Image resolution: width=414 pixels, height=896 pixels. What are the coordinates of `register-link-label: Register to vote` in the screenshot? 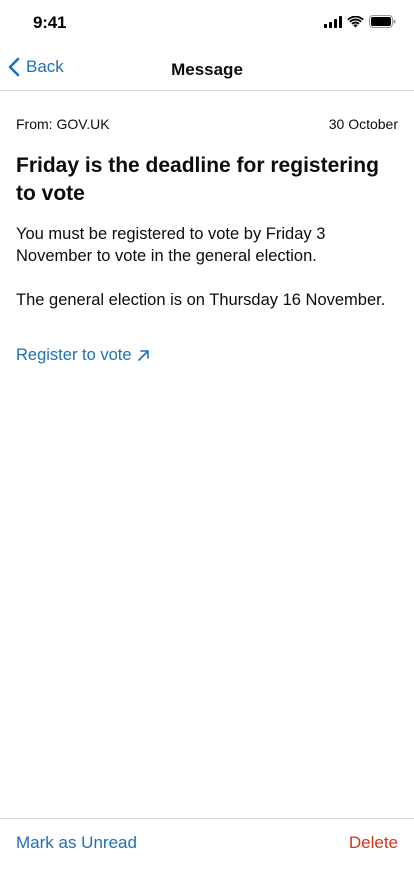 It's located at (74, 355).